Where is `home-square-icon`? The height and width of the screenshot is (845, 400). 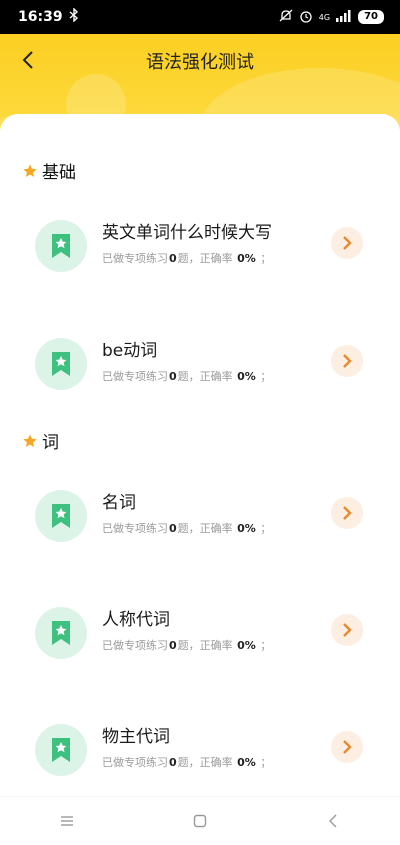
home-square-icon is located at coordinates (200, 821).